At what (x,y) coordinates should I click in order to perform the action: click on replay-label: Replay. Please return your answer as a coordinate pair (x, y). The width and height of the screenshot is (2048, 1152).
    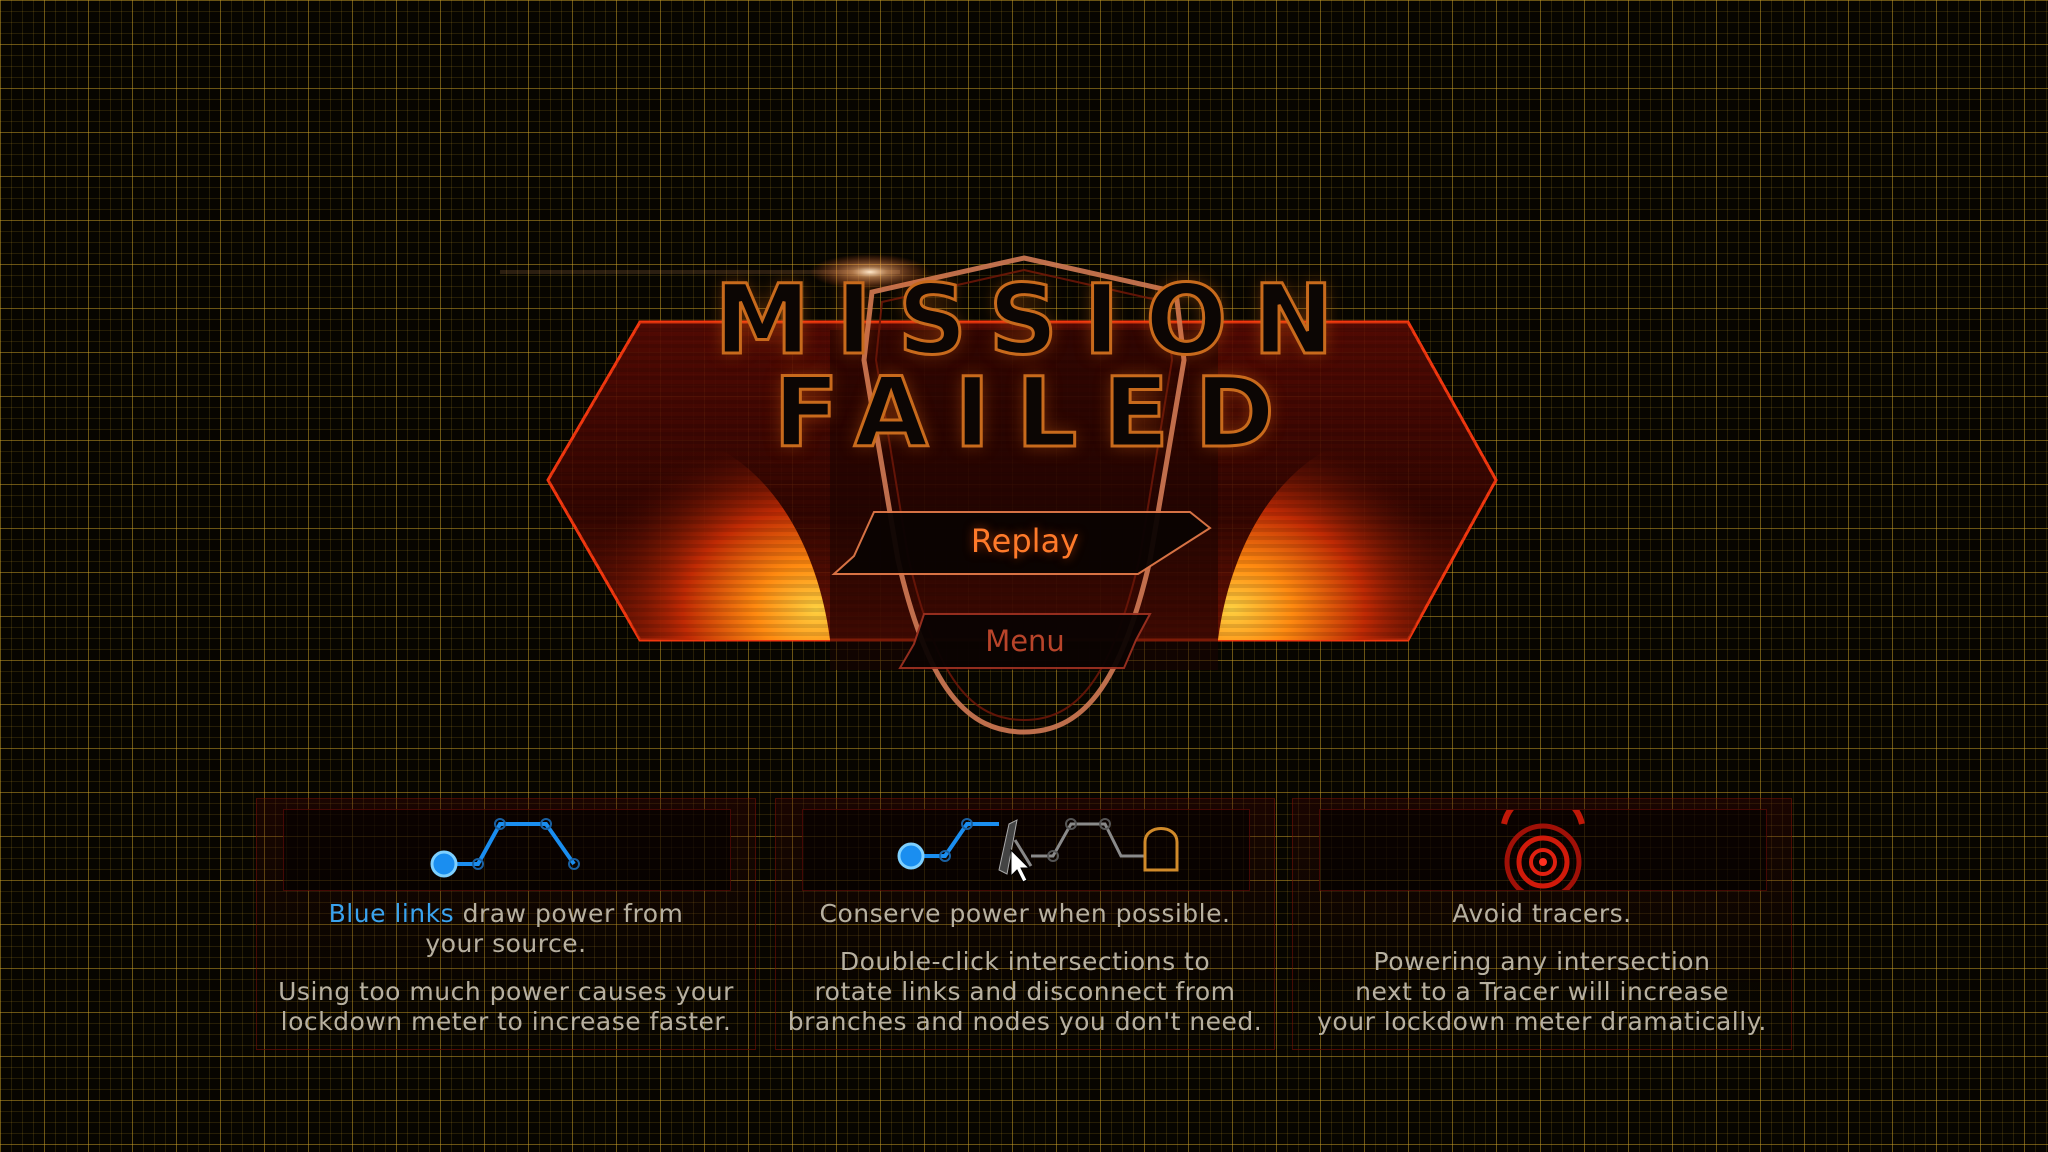
    Looking at the image, I should click on (1025, 541).